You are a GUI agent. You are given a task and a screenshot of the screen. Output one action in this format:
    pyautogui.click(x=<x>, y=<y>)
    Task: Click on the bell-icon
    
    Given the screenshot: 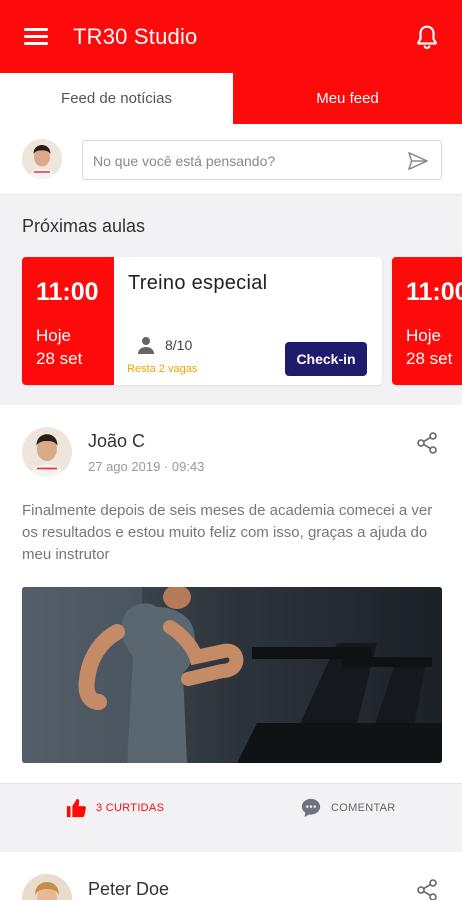 What is the action you would take?
    pyautogui.click(x=427, y=37)
    